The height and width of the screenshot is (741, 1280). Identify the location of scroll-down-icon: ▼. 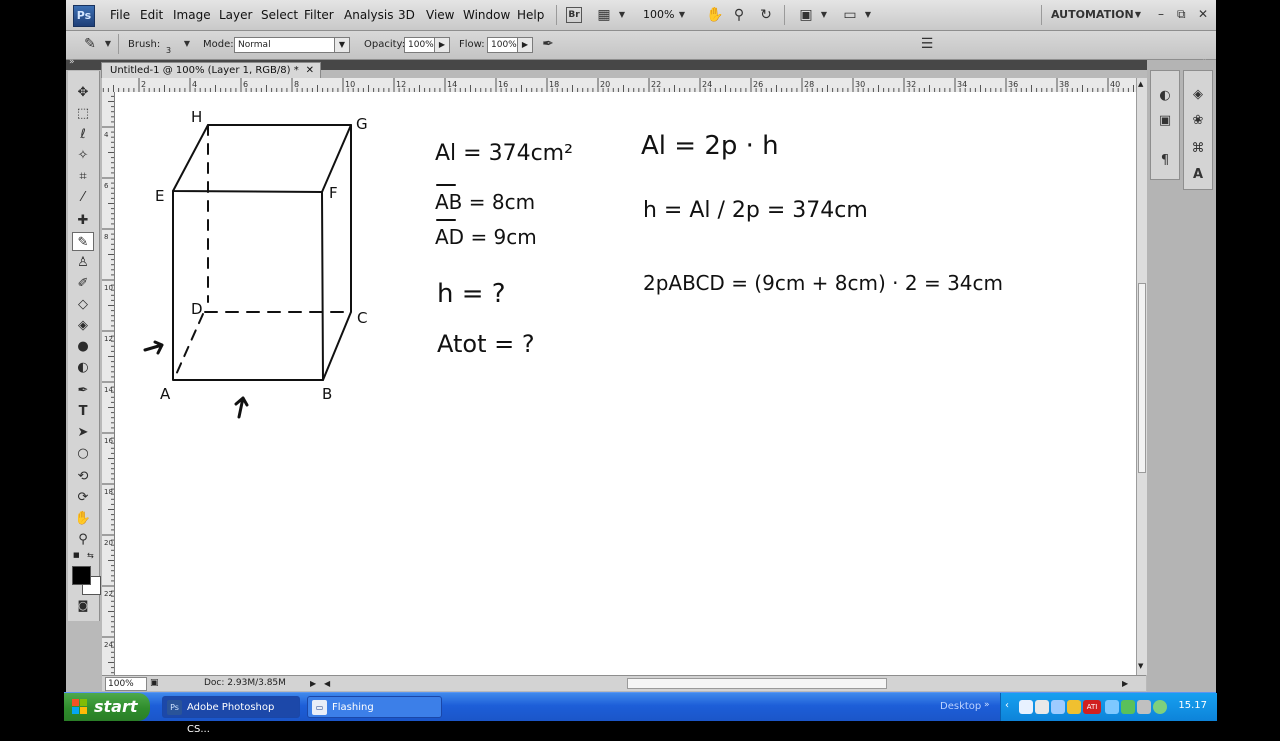
(1140, 666).